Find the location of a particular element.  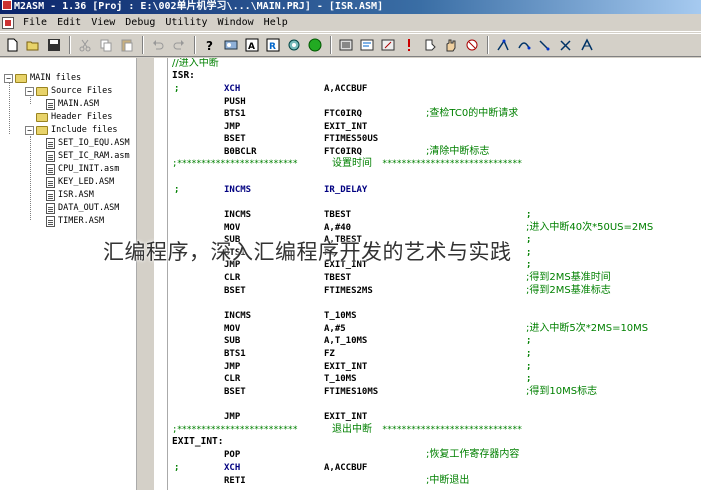

document-icon is located at coordinates (8, 22).